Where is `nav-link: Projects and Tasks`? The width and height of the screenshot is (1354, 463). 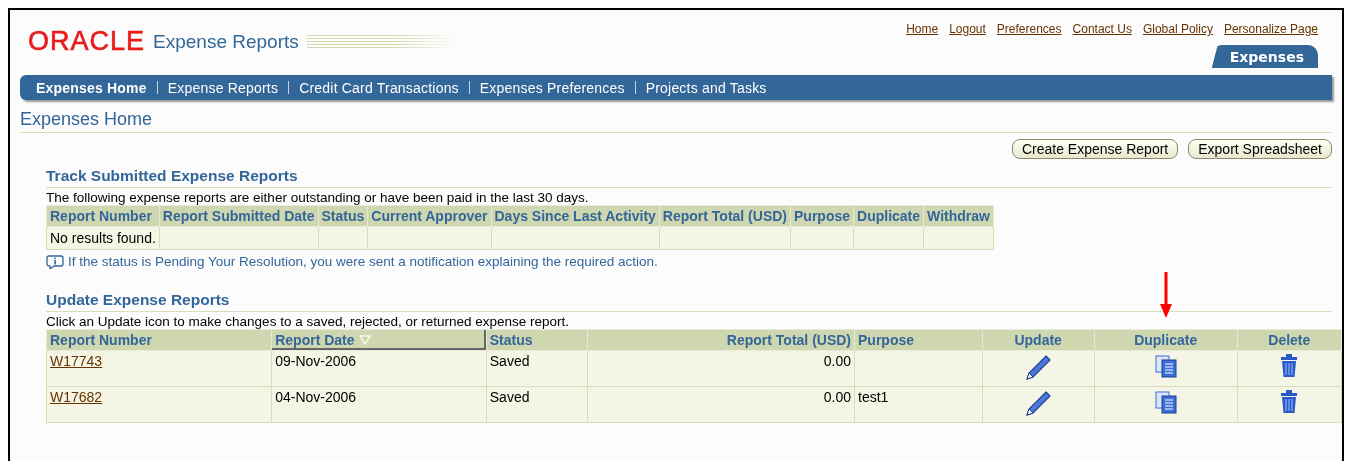 nav-link: Projects and Tasks is located at coordinates (706, 87).